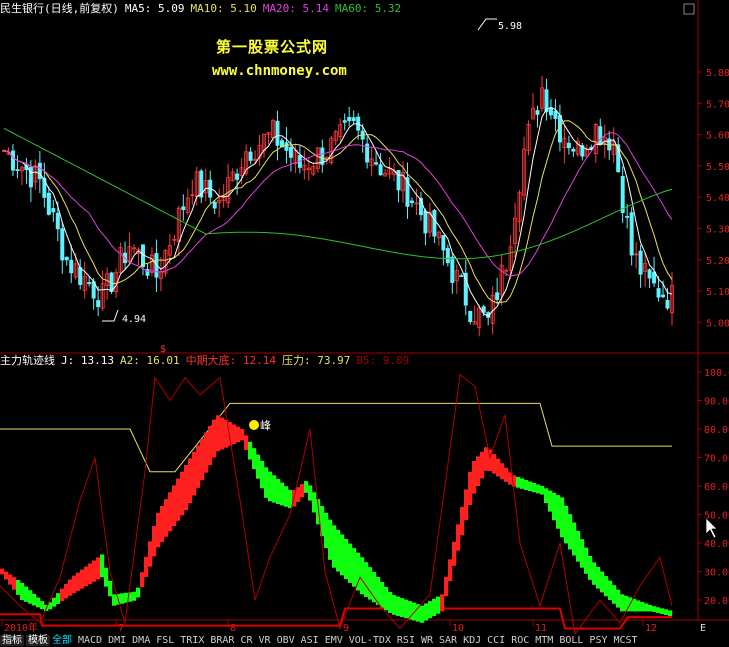 The height and width of the screenshot is (647, 729). I want to click on tab-vol-tdx: VOL-TDX, so click(370, 640).